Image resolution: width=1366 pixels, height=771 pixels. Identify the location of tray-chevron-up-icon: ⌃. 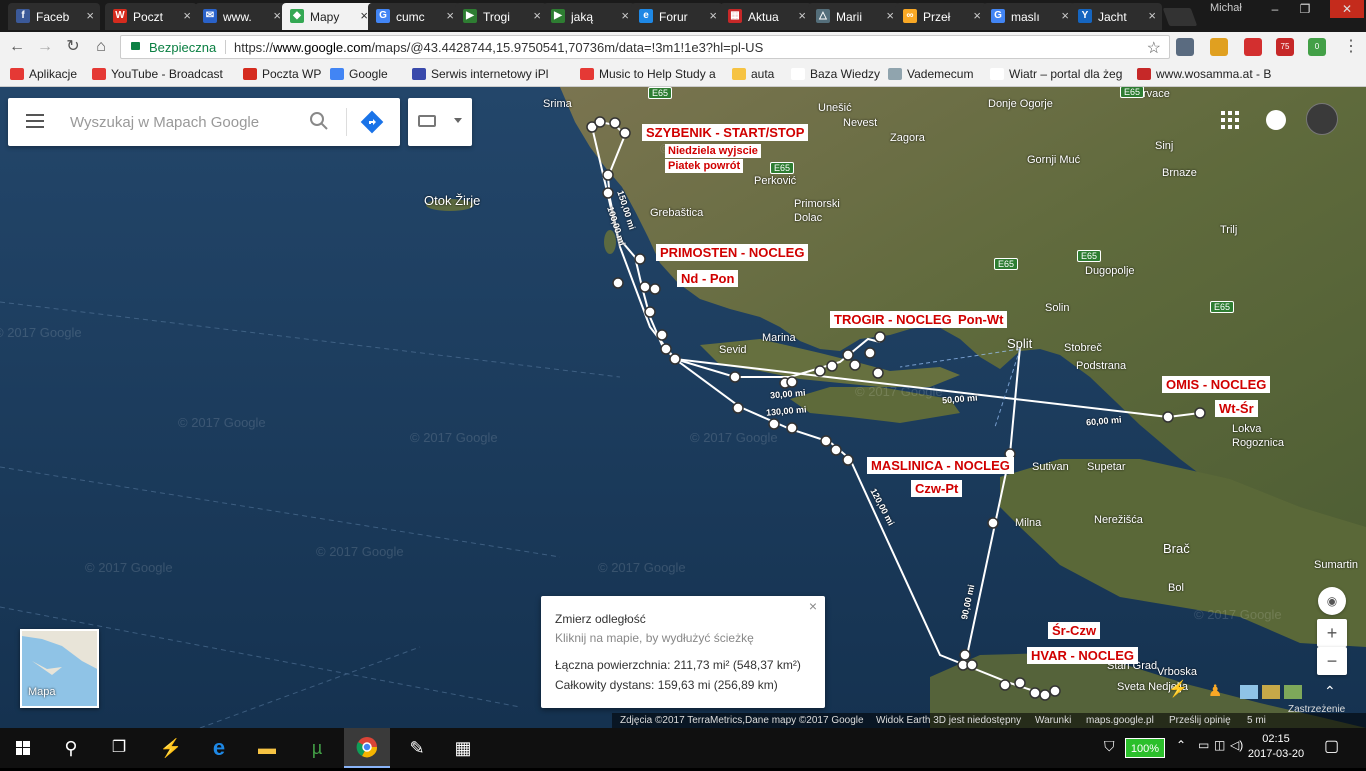
(1181, 745).